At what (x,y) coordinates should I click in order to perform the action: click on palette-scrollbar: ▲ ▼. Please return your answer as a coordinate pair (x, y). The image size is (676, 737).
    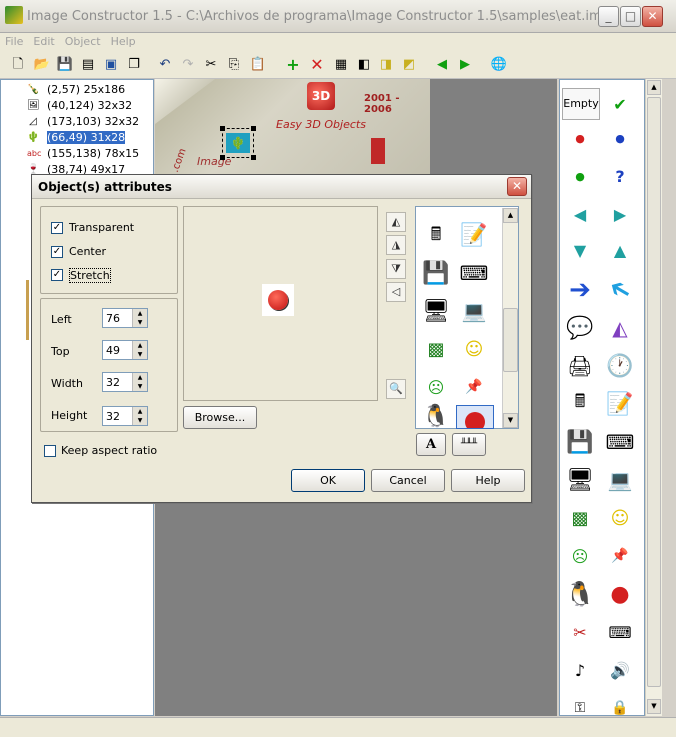
    Looking at the image, I should click on (653, 397).